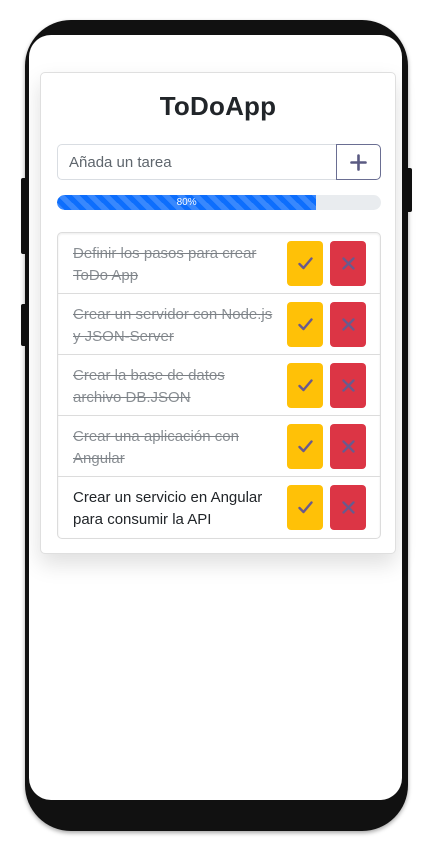 The image size is (425, 848). I want to click on plus-icon, so click(358, 162).